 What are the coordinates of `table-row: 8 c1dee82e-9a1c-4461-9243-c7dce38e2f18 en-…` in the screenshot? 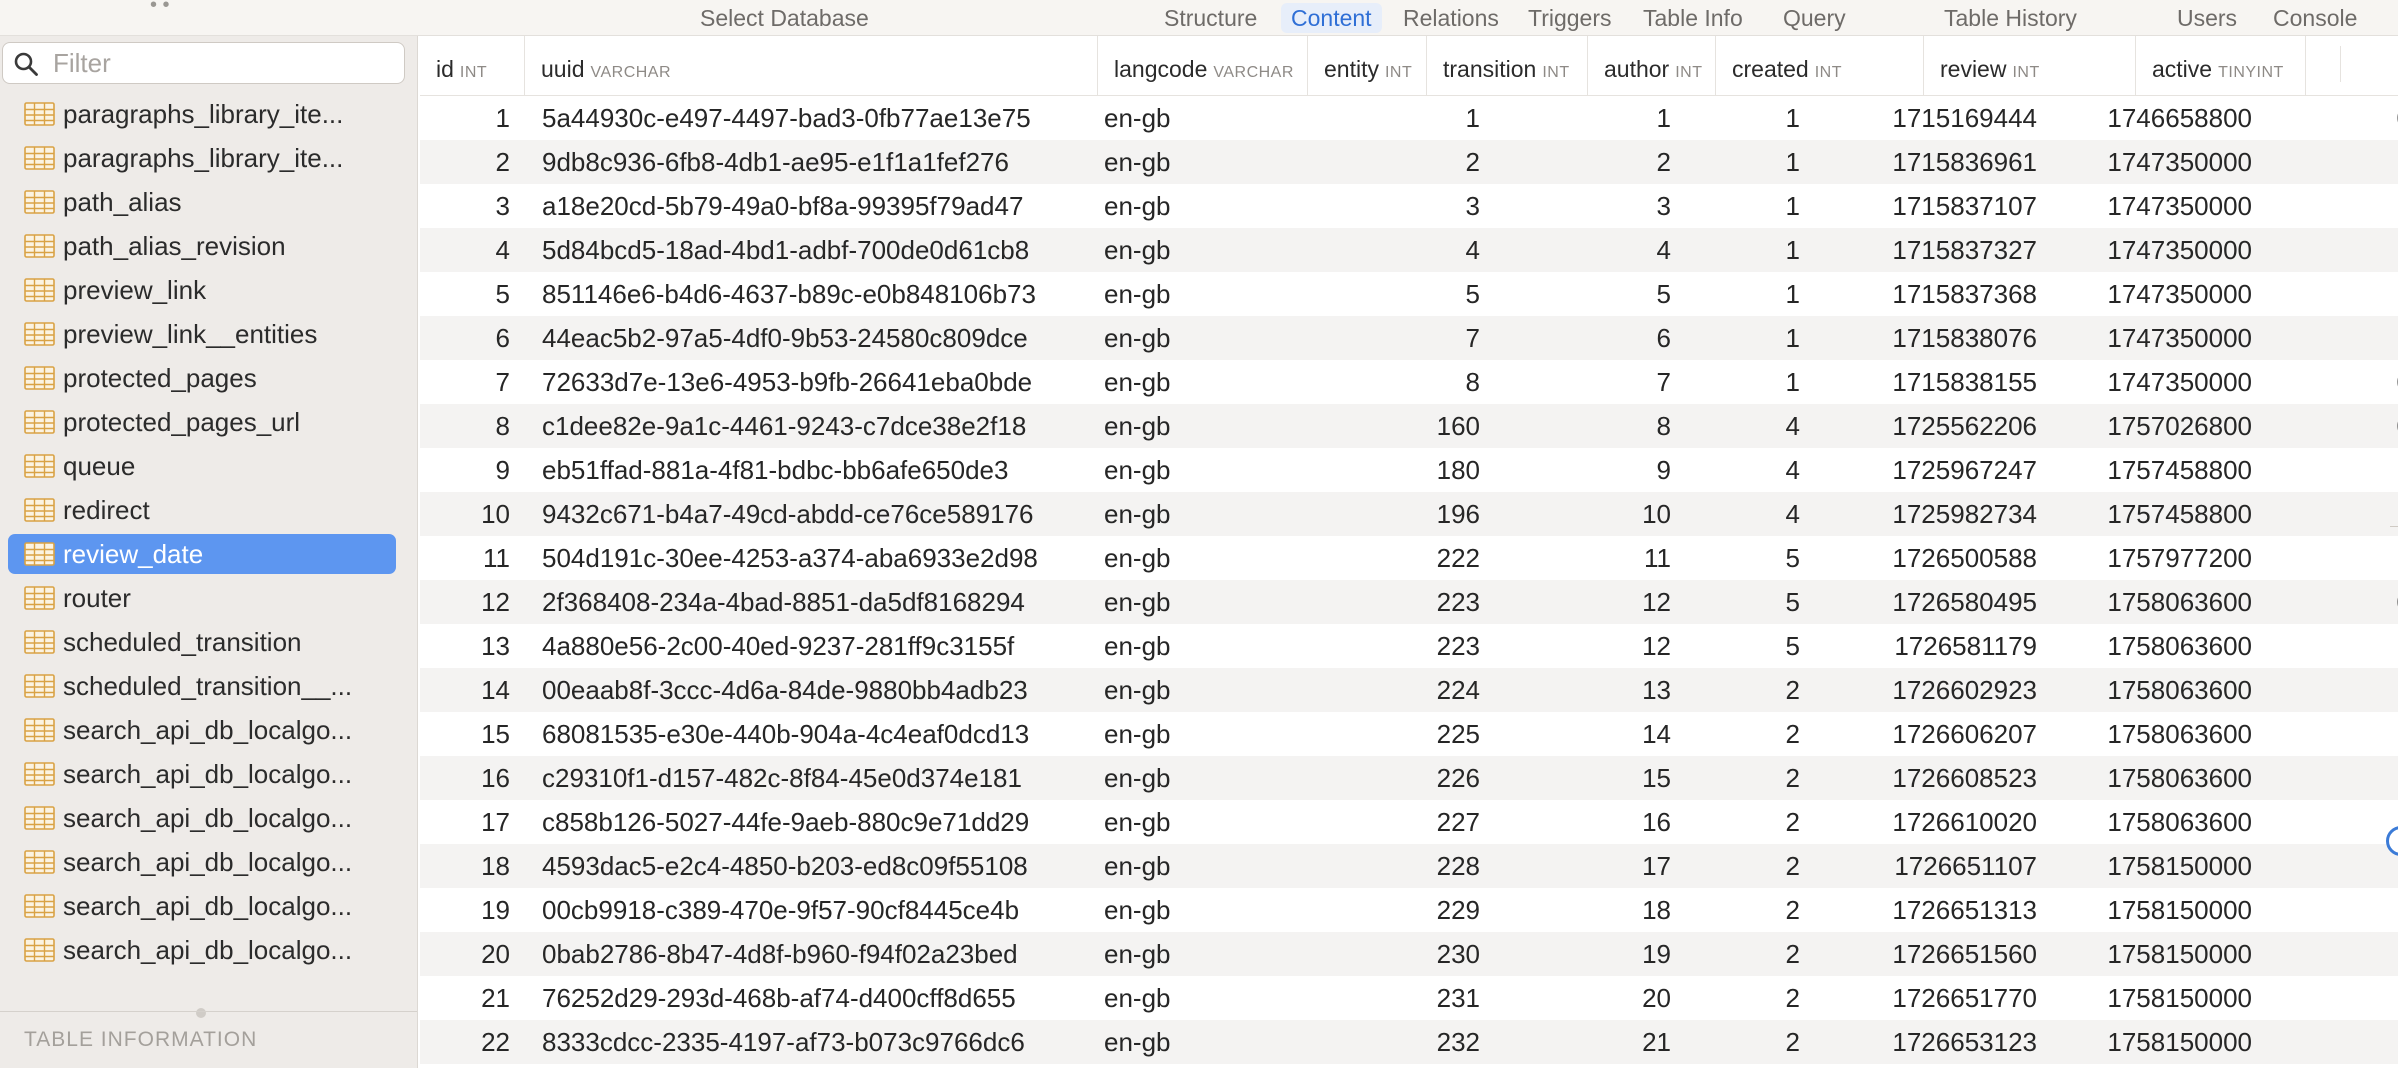 It's located at (1409, 426).